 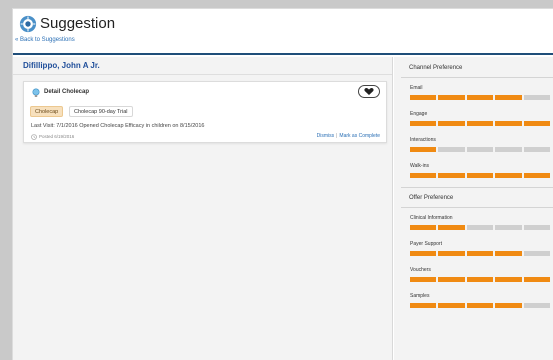 I want to click on heart-hand-icon, so click(x=369, y=91).